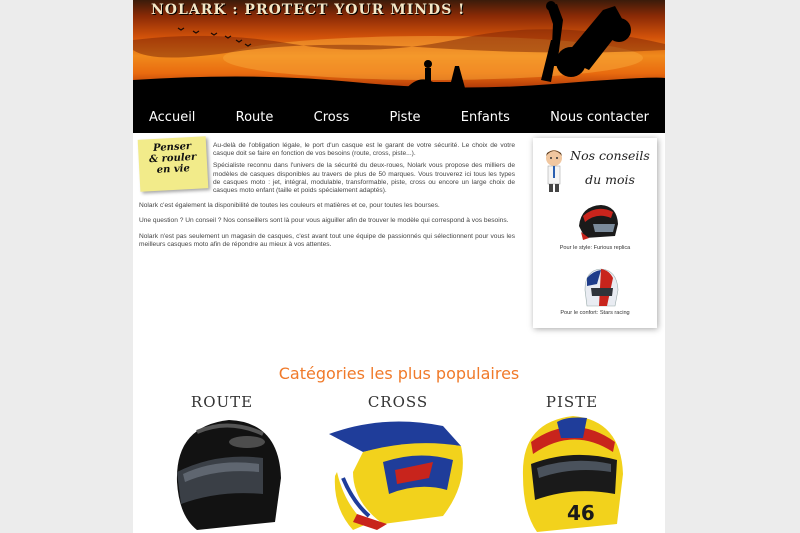 The width and height of the screenshot is (800, 533). Describe the element at coordinates (255, 117) in the screenshot. I see `nav-item-route: Route` at that location.